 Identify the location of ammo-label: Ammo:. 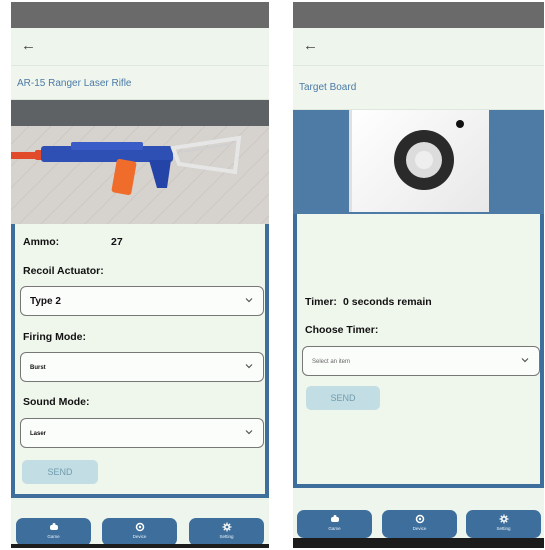
(41, 242).